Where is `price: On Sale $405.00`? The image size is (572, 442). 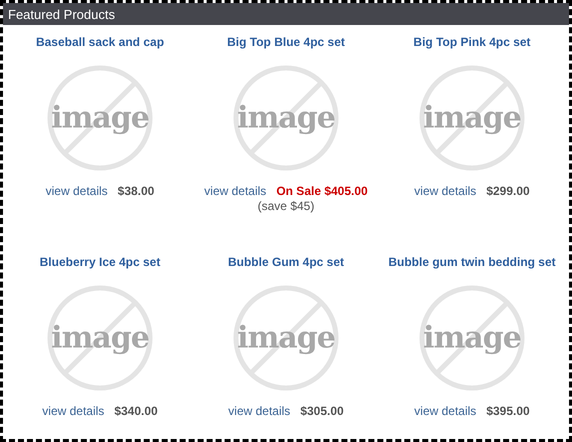
price: On Sale $405.00 is located at coordinates (322, 191).